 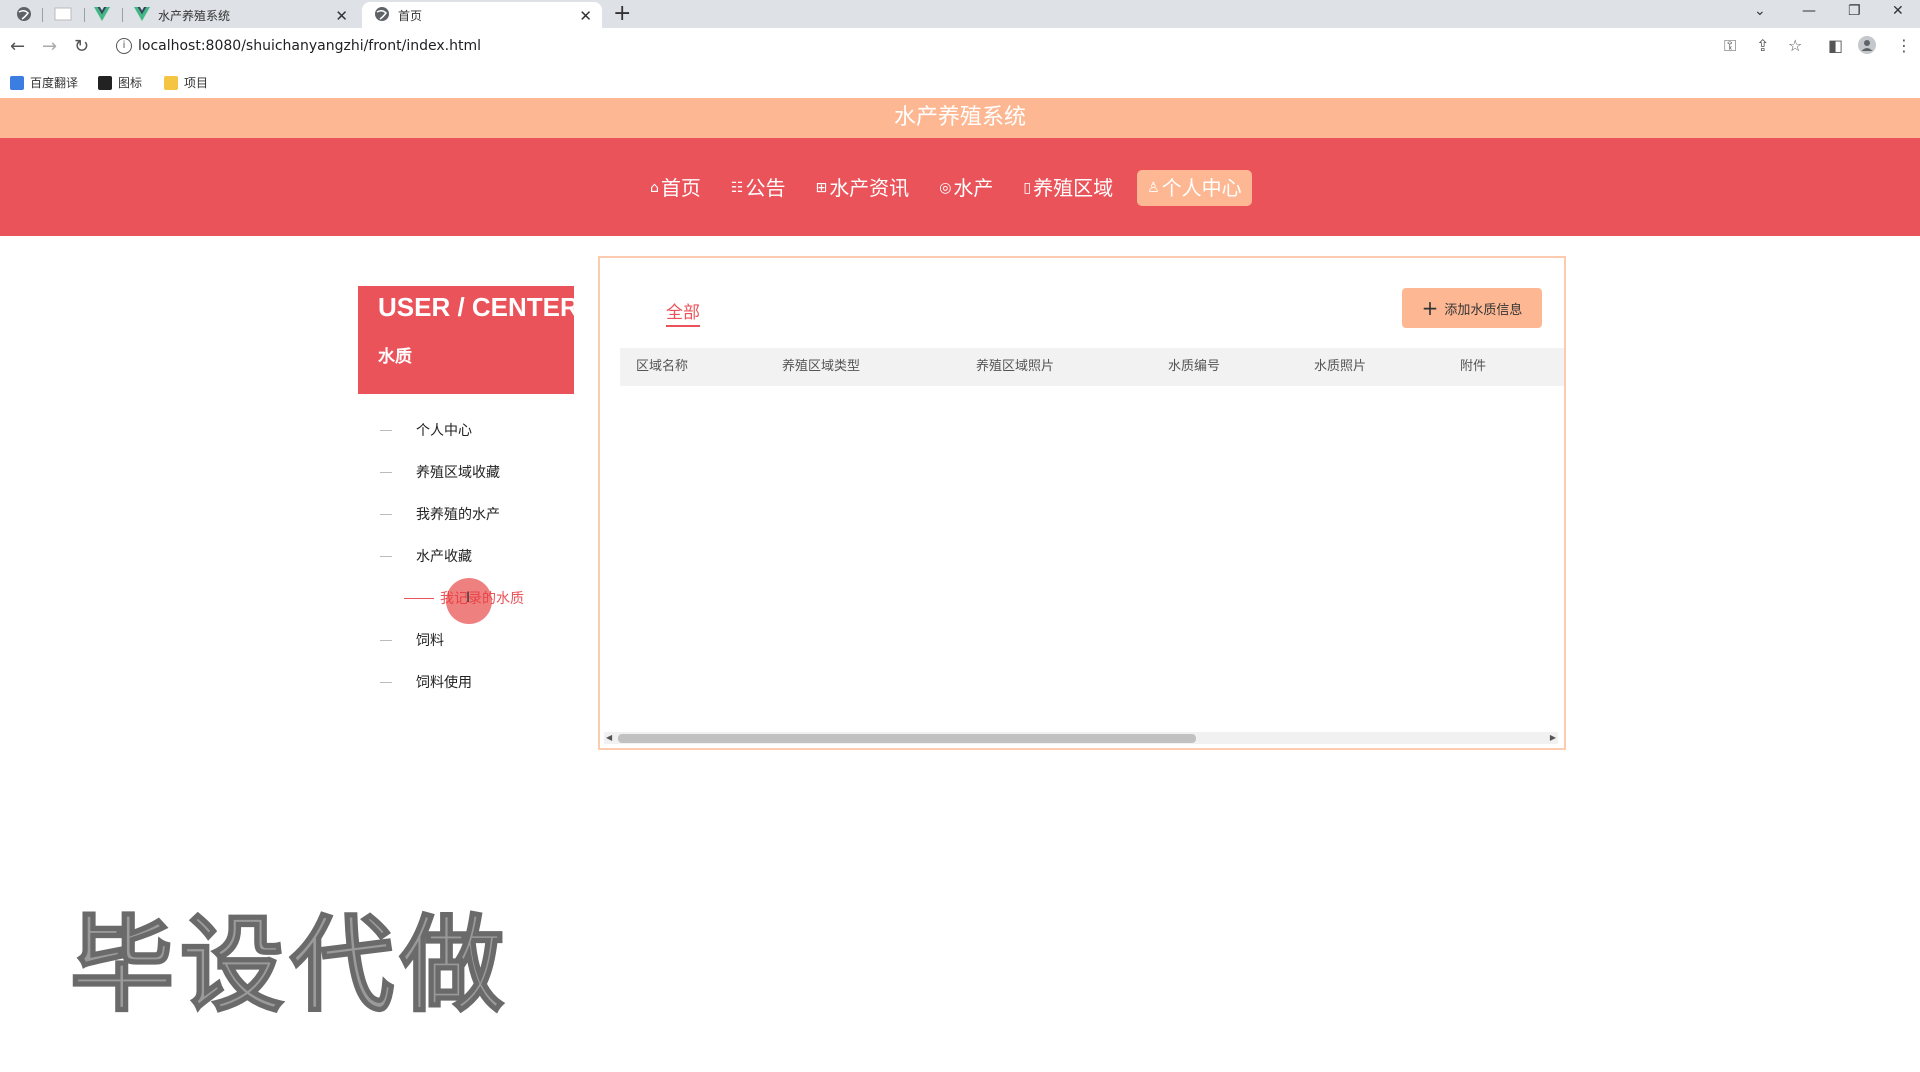 What do you see at coordinates (737, 188) in the screenshot?
I see `notice-icon: ☷` at bounding box center [737, 188].